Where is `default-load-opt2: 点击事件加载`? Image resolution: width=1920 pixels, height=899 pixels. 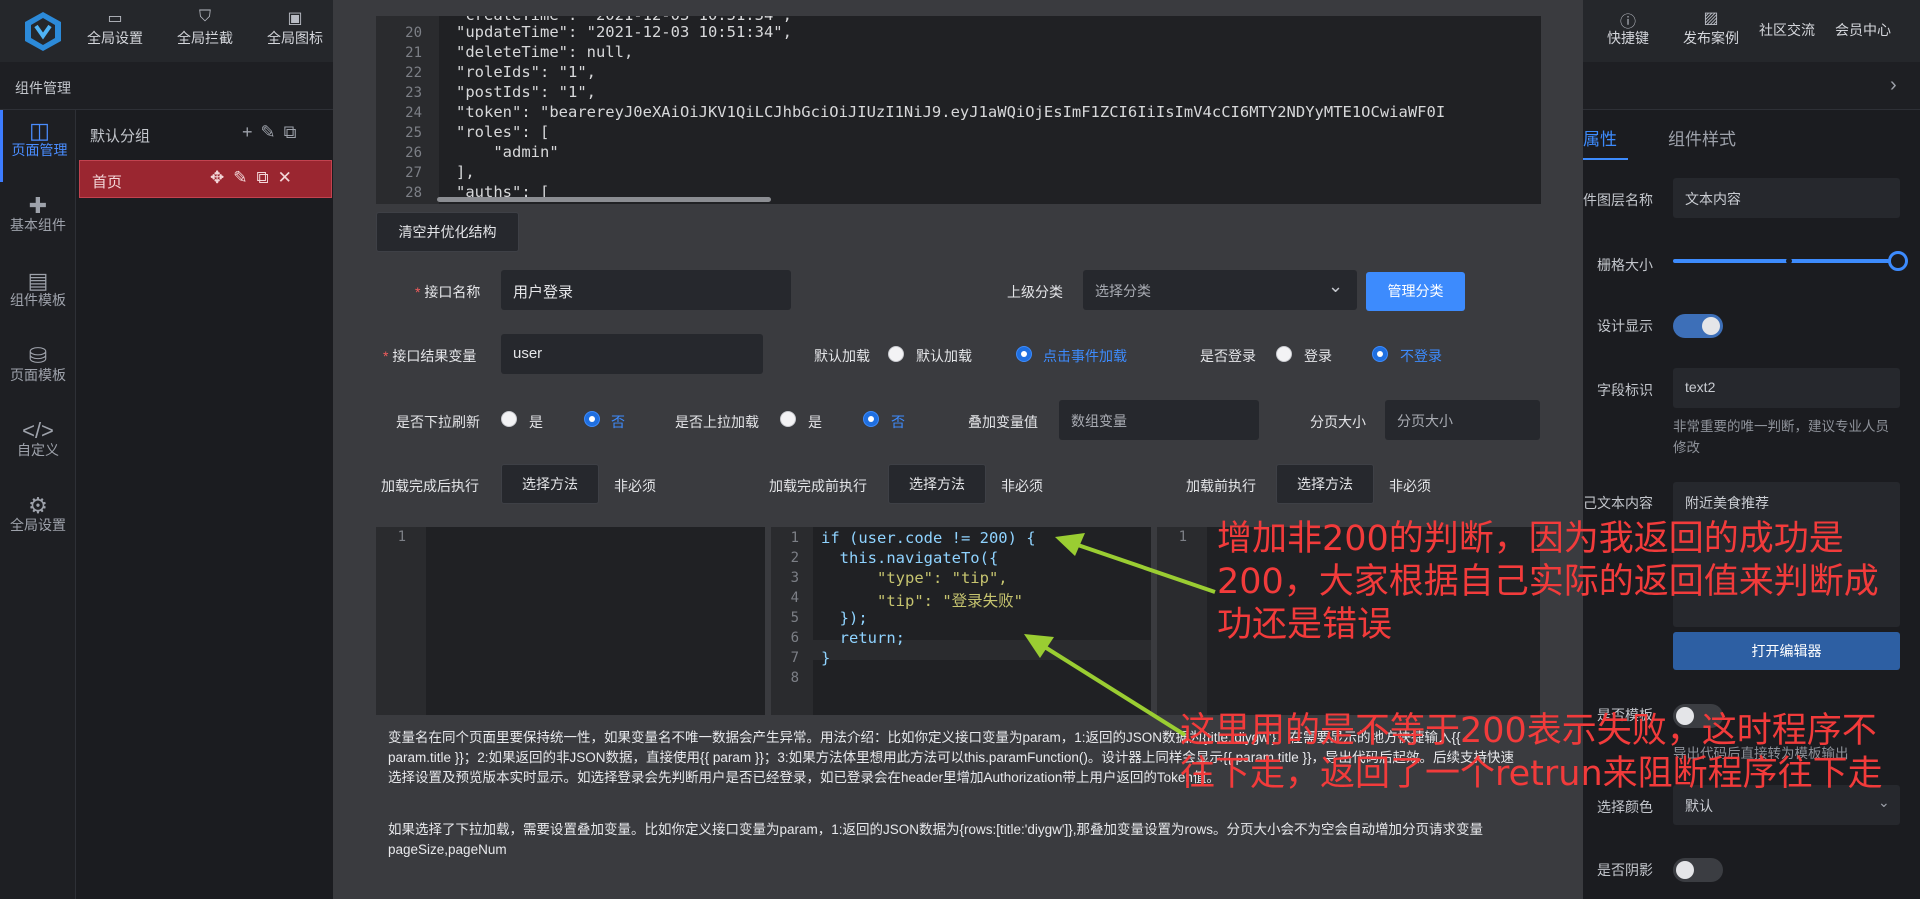 default-load-opt2: 点击事件加载 is located at coordinates (1085, 356).